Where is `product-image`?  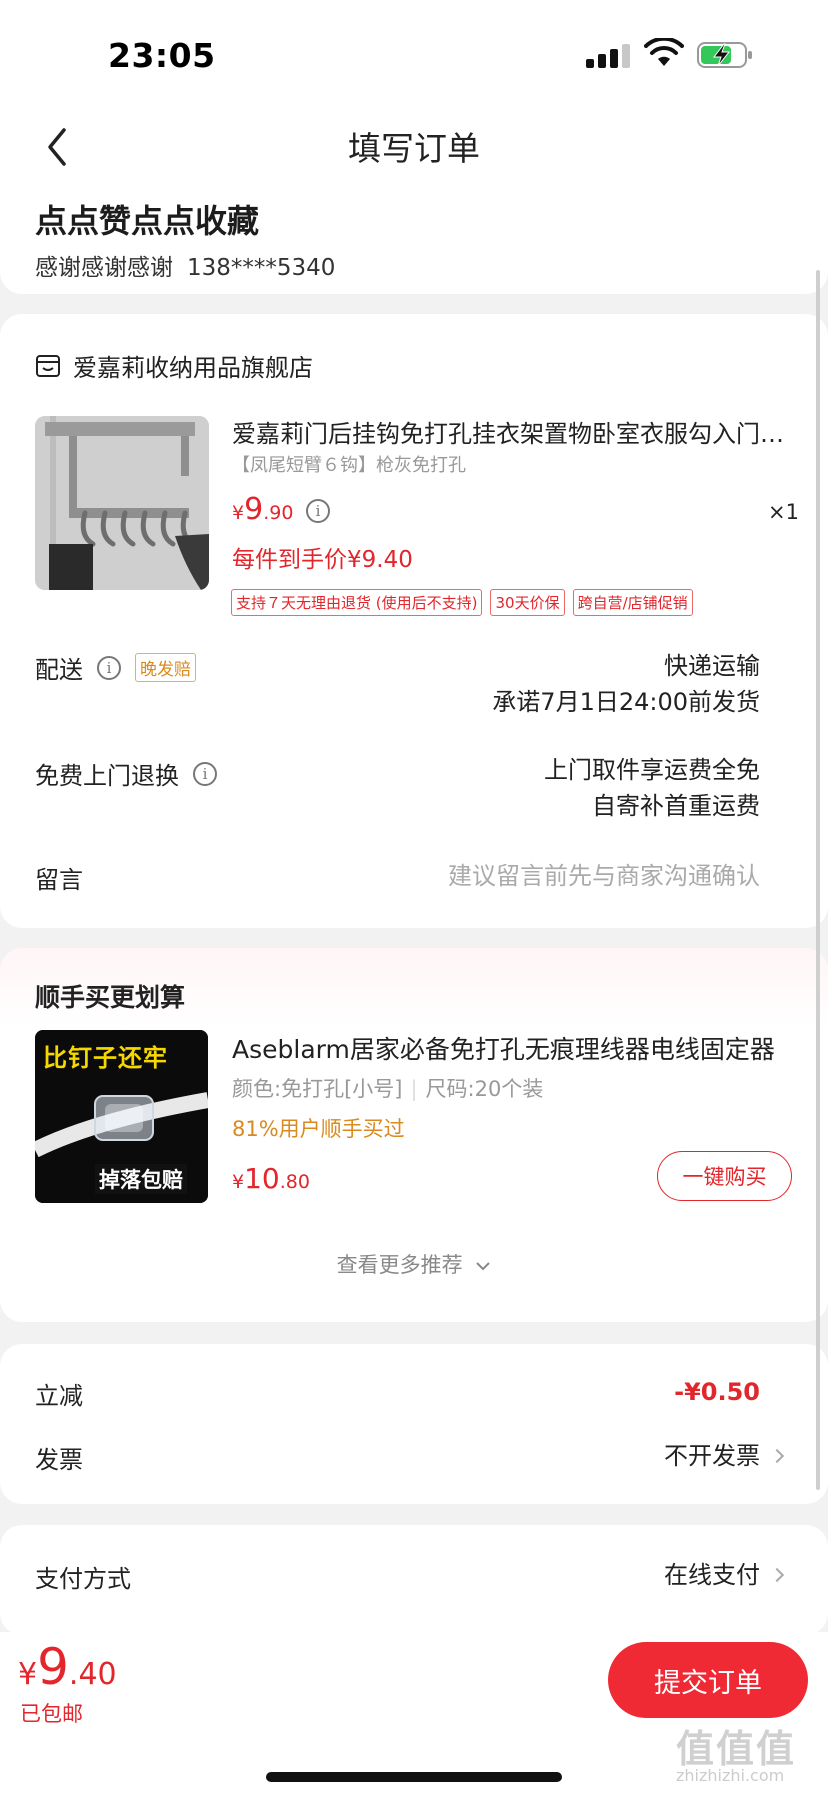
product-image is located at coordinates (122, 503).